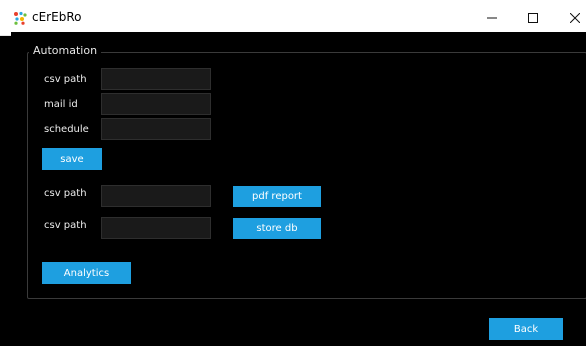 The image size is (586, 346). I want to click on minimize-icon, so click(492, 18).